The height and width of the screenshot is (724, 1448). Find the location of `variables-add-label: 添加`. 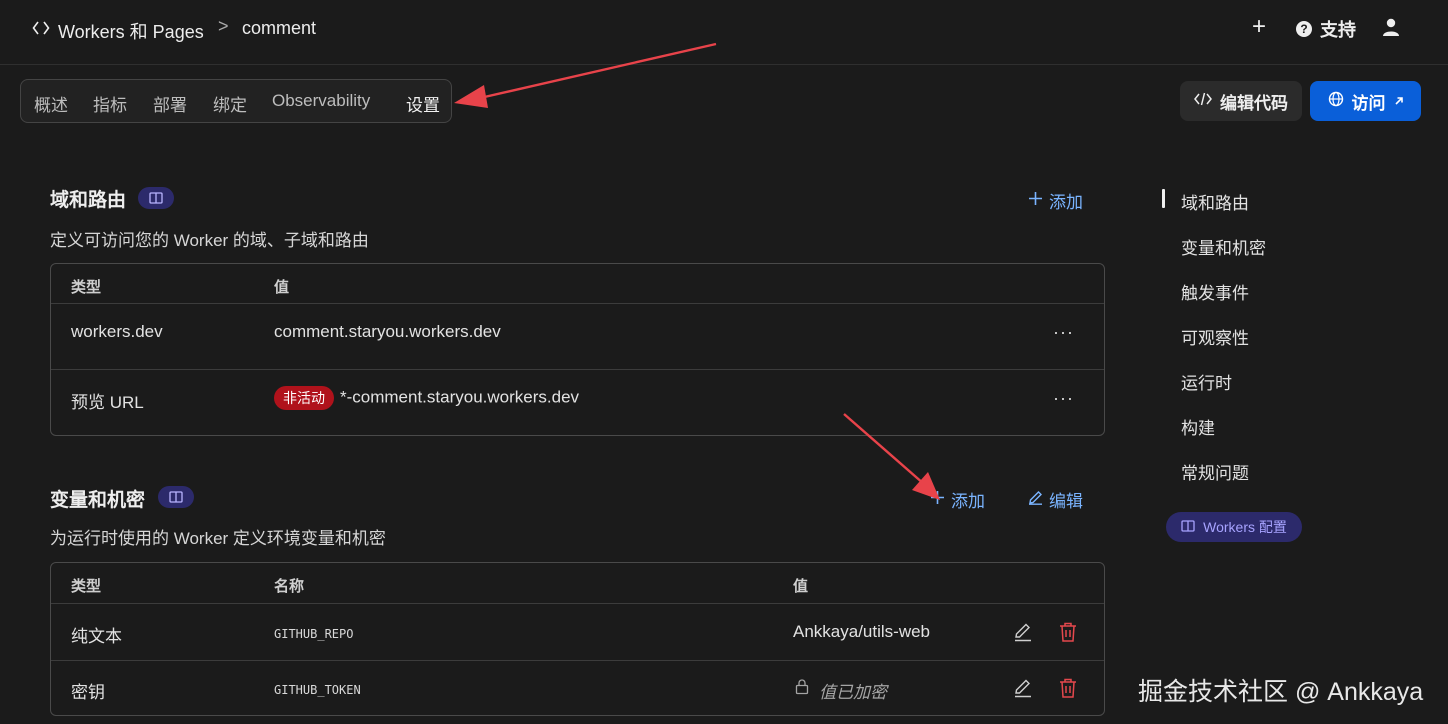

variables-add-label: 添加 is located at coordinates (968, 501).